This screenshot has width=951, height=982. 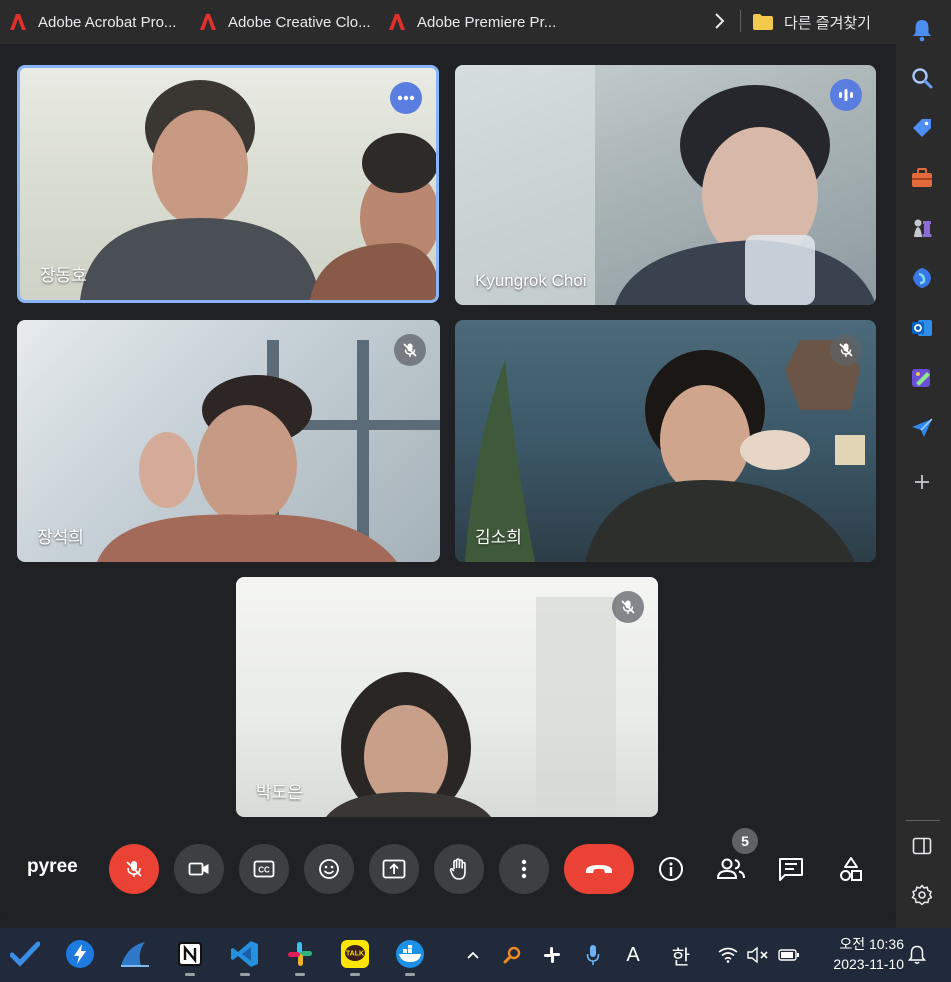 I want to click on participant-video, so click(x=665, y=185).